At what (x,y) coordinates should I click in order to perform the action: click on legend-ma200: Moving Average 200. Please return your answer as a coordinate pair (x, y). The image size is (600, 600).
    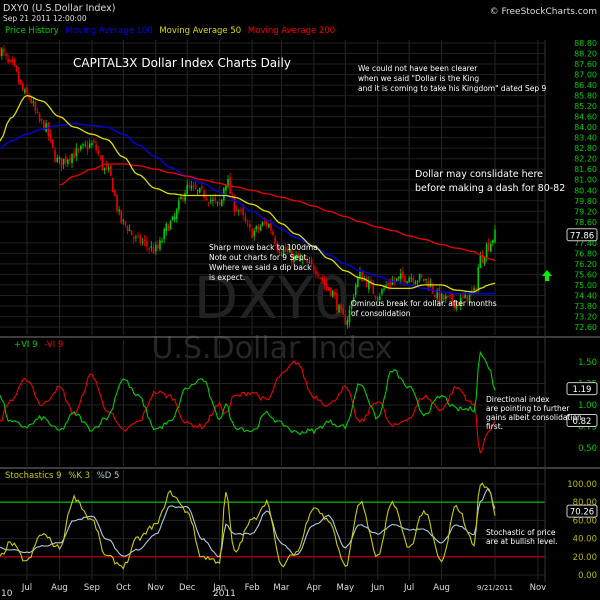
    Looking at the image, I should click on (291, 31).